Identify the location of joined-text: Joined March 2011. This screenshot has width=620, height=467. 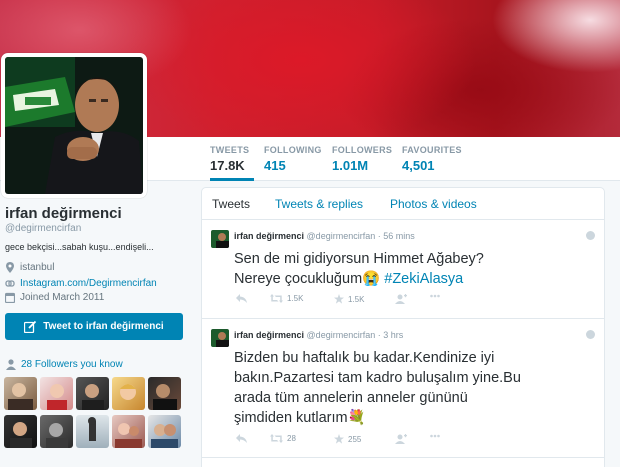
(62, 297).